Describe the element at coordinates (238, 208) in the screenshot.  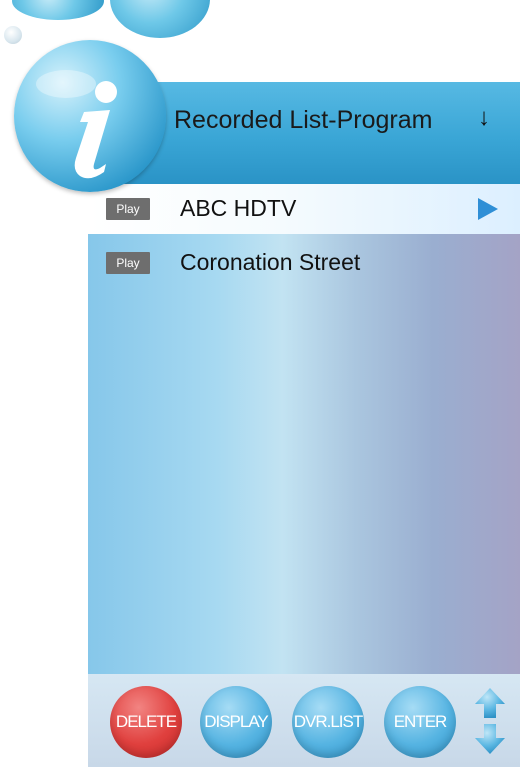
I see `program-label: ABC HDTV` at that location.